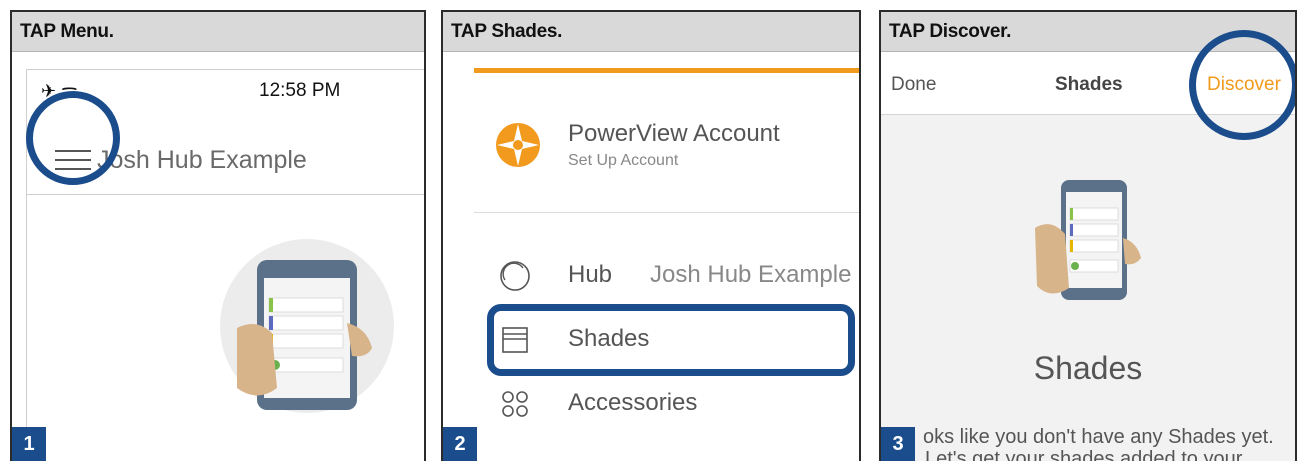 The width and height of the screenshot is (1302, 461). Describe the element at coordinates (518, 145) in the screenshot. I see `powerview-logo-icon` at that location.